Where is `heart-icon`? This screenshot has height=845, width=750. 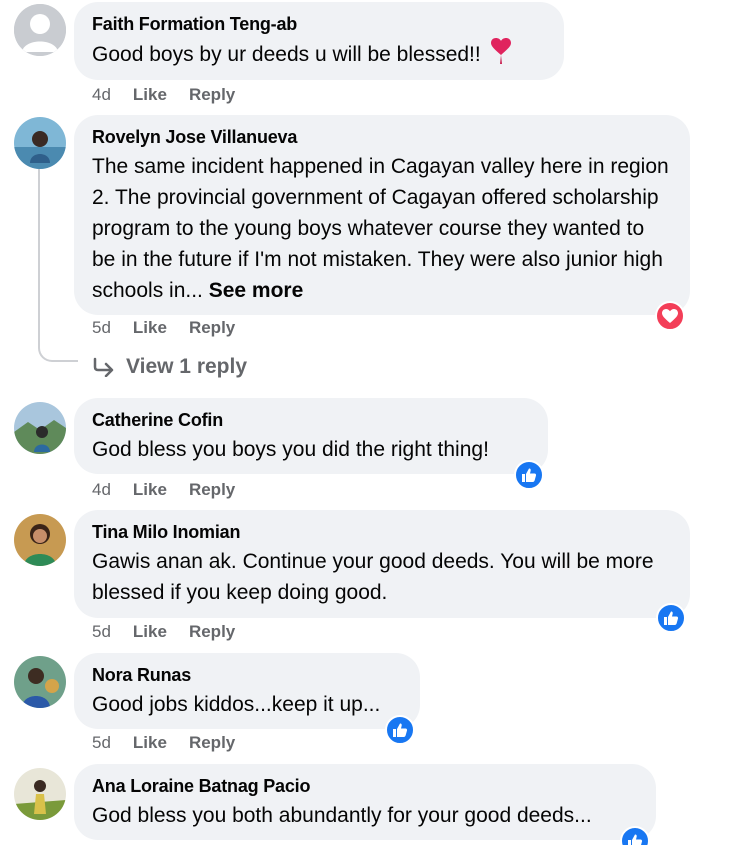 heart-icon is located at coordinates (670, 316).